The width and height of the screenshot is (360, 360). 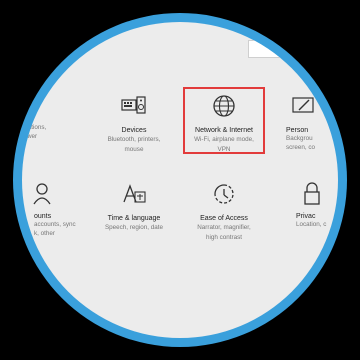 I want to click on tile-devices-title: Devices, so click(x=134, y=130).